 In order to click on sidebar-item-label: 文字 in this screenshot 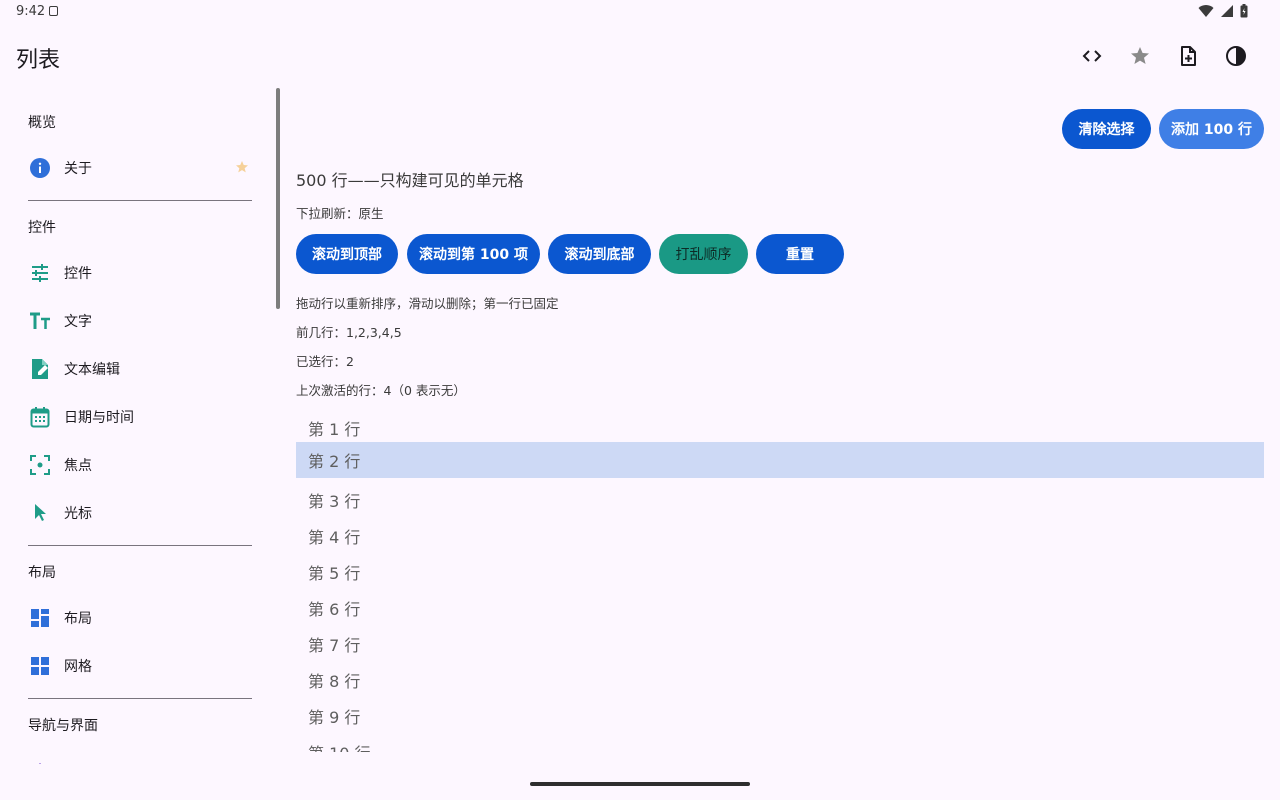, I will do `click(78, 322)`.